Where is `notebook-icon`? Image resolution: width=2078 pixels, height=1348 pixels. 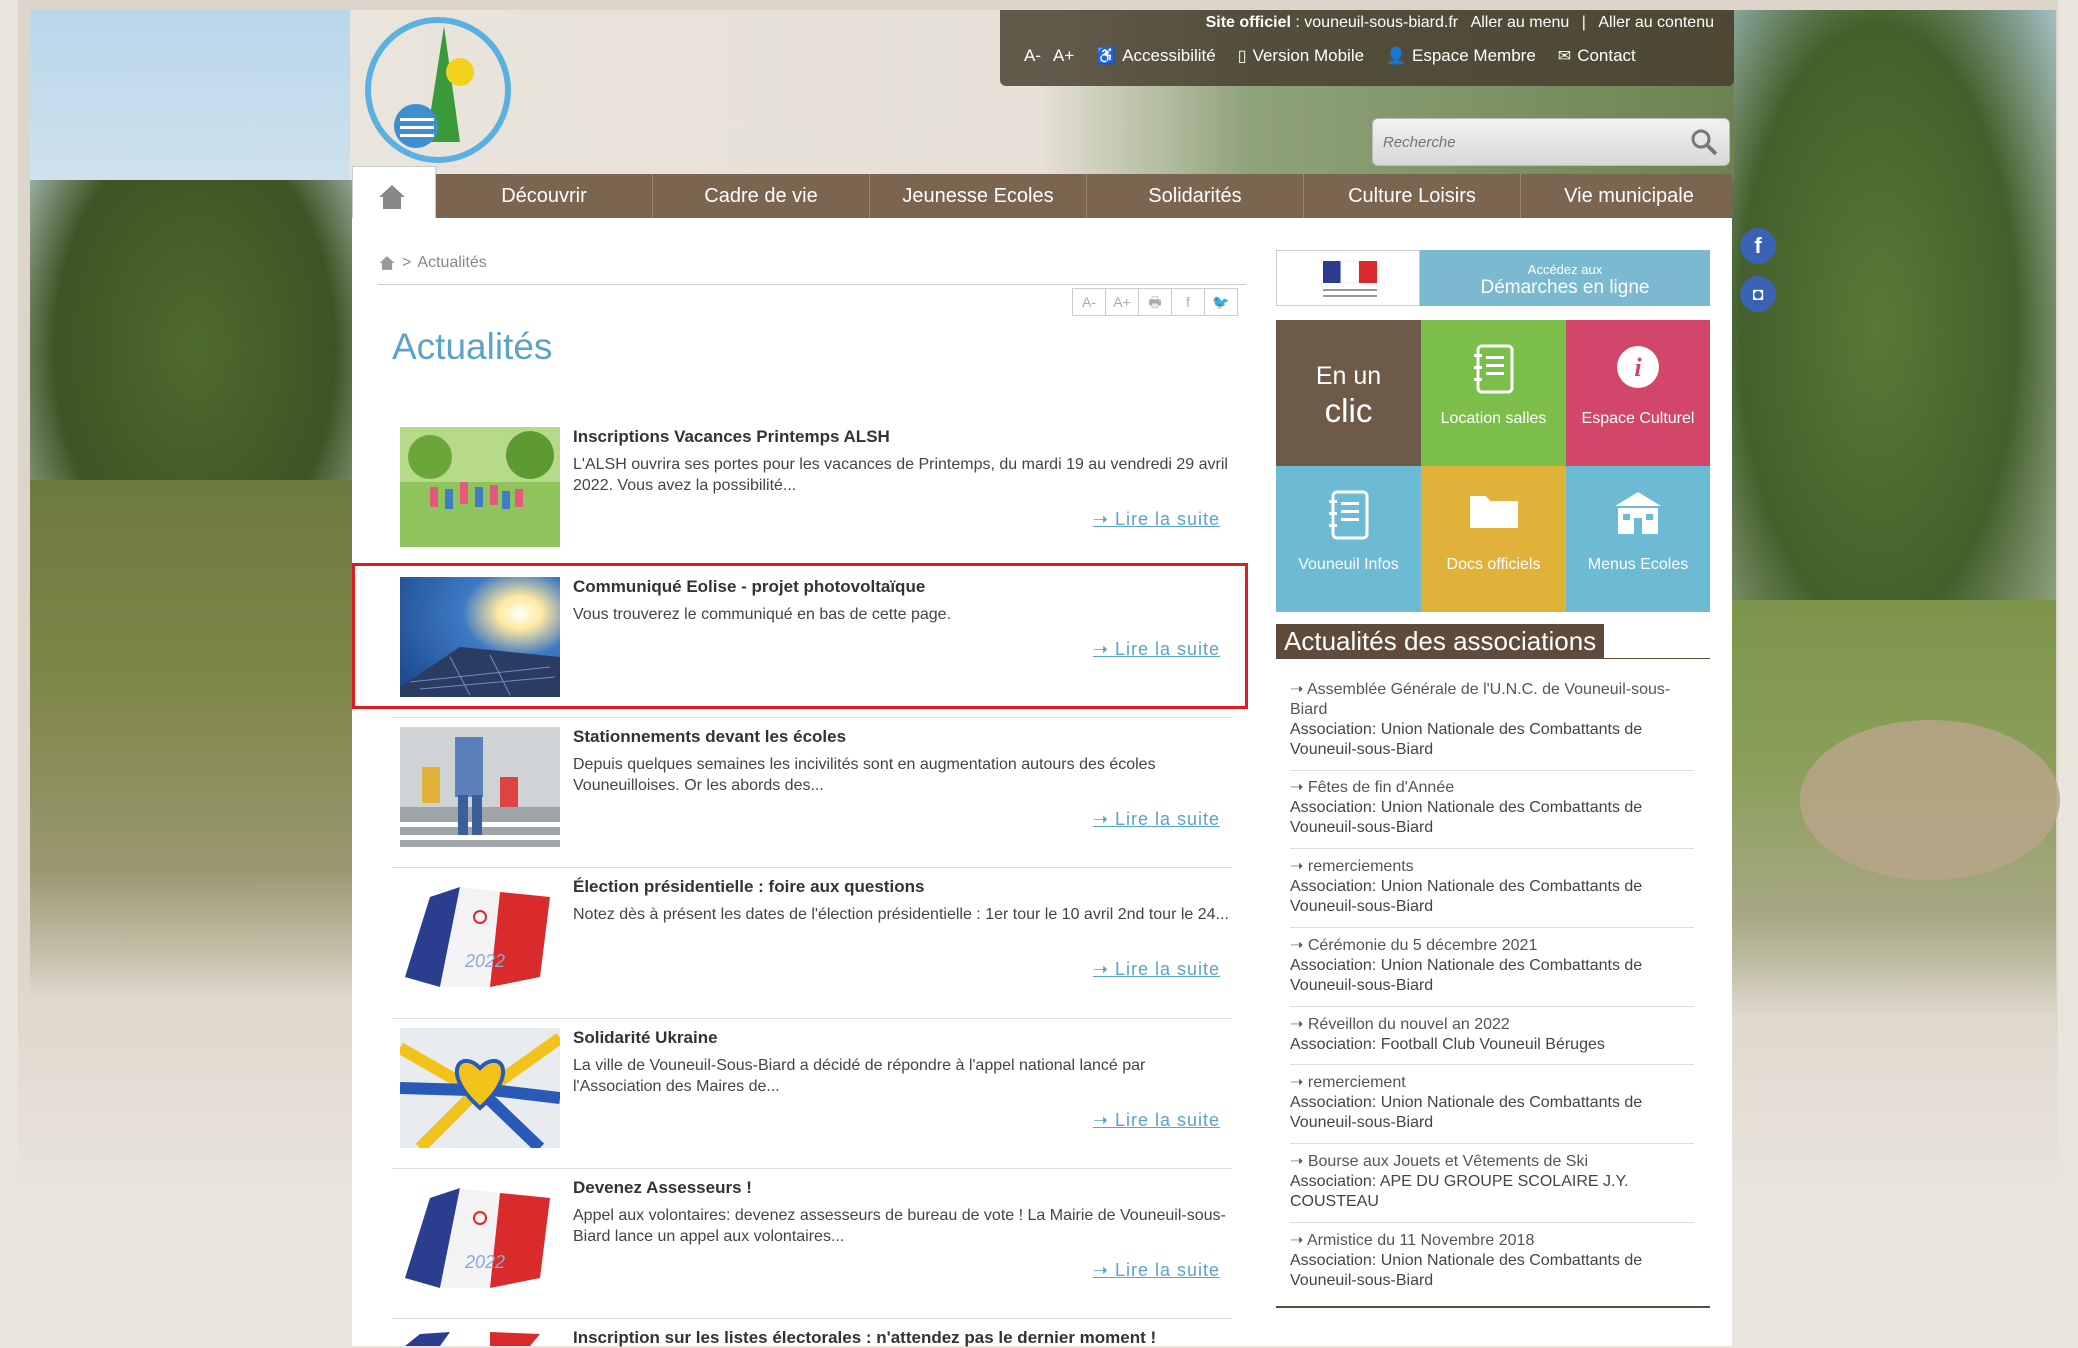 notebook-icon is located at coordinates (1348, 515).